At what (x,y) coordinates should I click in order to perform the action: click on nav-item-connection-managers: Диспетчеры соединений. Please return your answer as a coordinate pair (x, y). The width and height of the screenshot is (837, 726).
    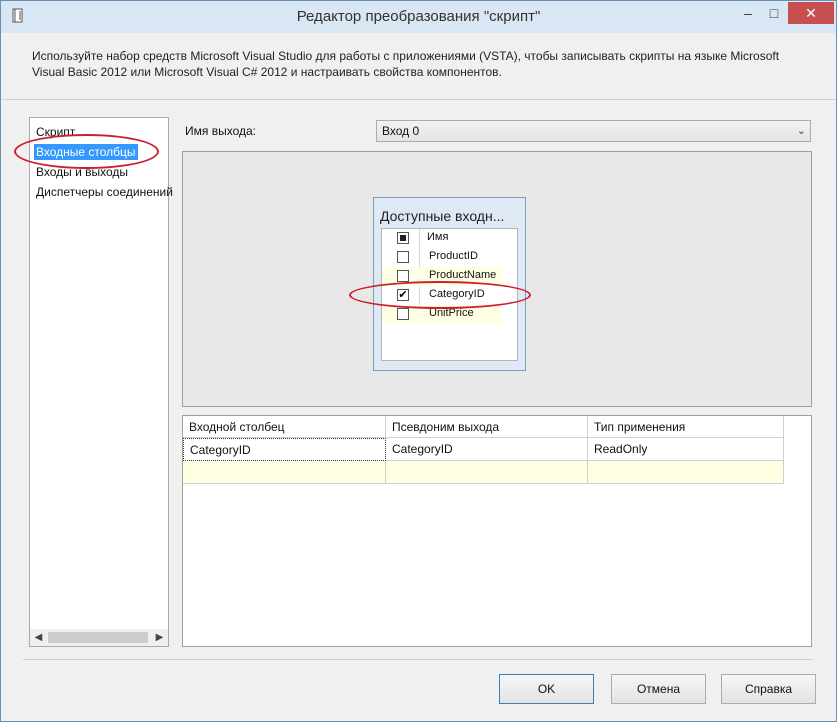
    Looking at the image, I should click on (104, 192).